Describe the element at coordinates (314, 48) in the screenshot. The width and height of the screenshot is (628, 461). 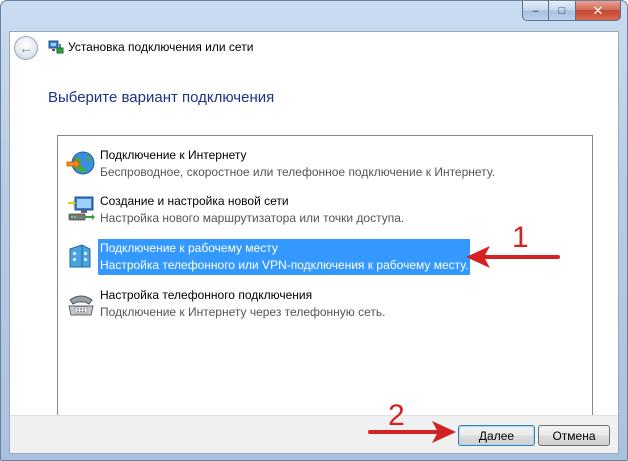
I see `wizard-header: ← Установка подключения или сети` at that location.